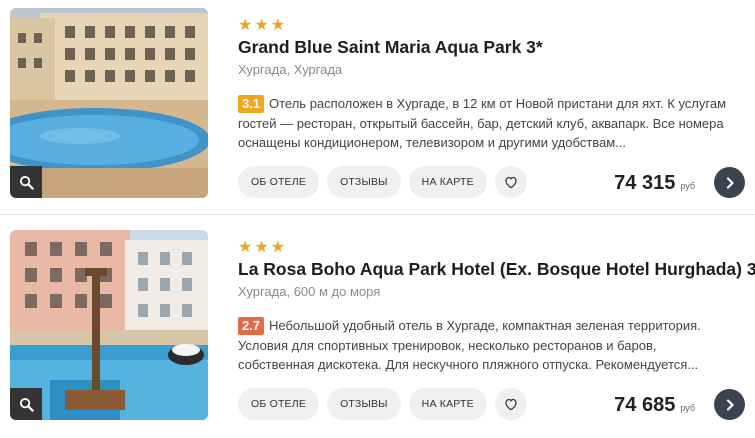  I want to click on rating-badge: 2.7, so click(251, 326).